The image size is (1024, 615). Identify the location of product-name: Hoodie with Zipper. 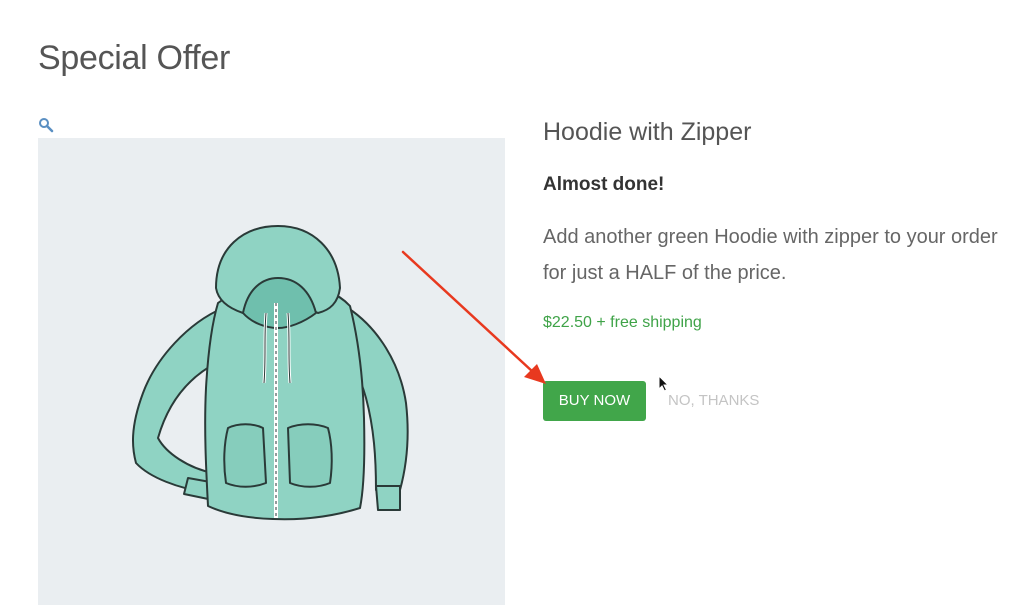
(647, 132).